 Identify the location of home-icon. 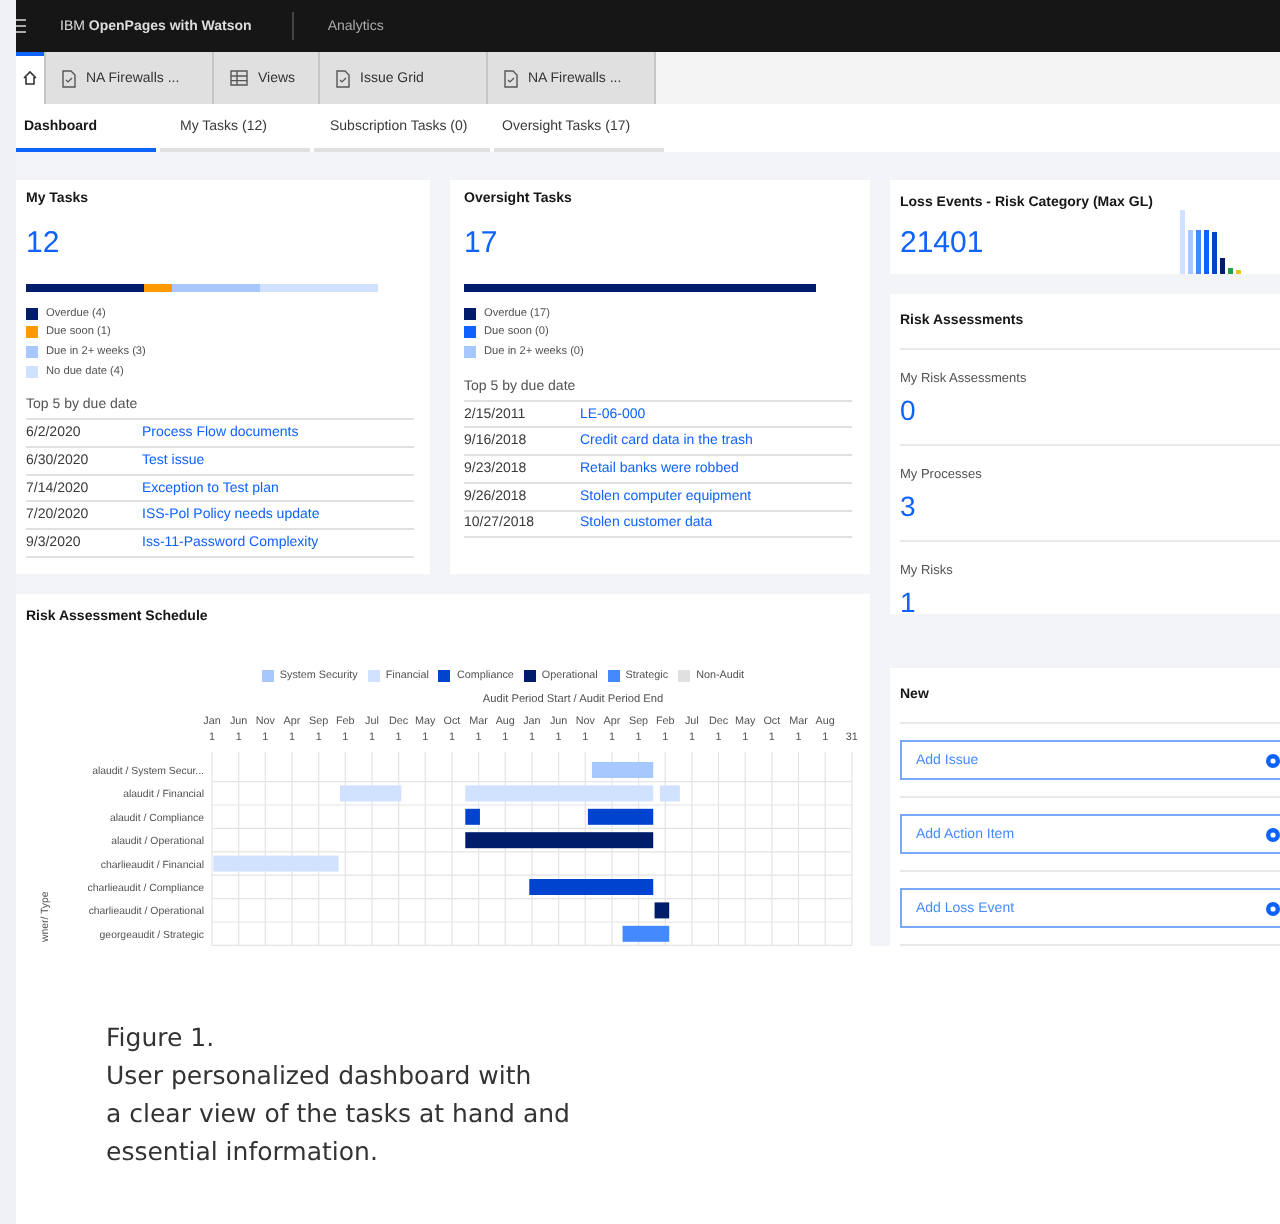
(30, 78).